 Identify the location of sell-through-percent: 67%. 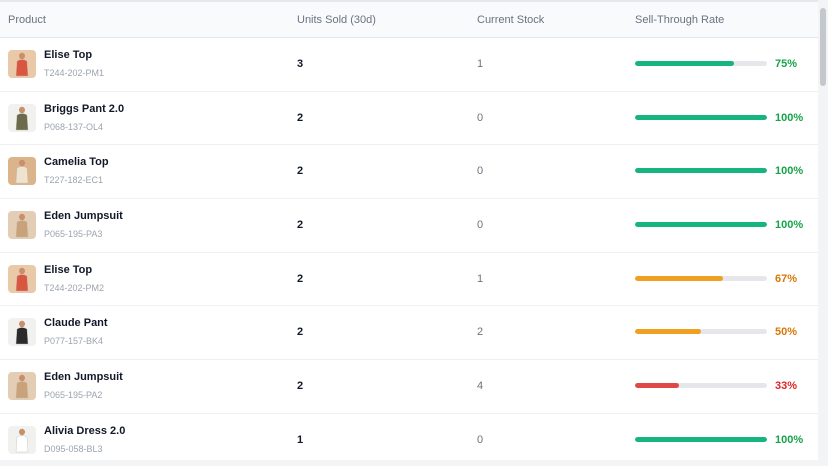
(786, 278).